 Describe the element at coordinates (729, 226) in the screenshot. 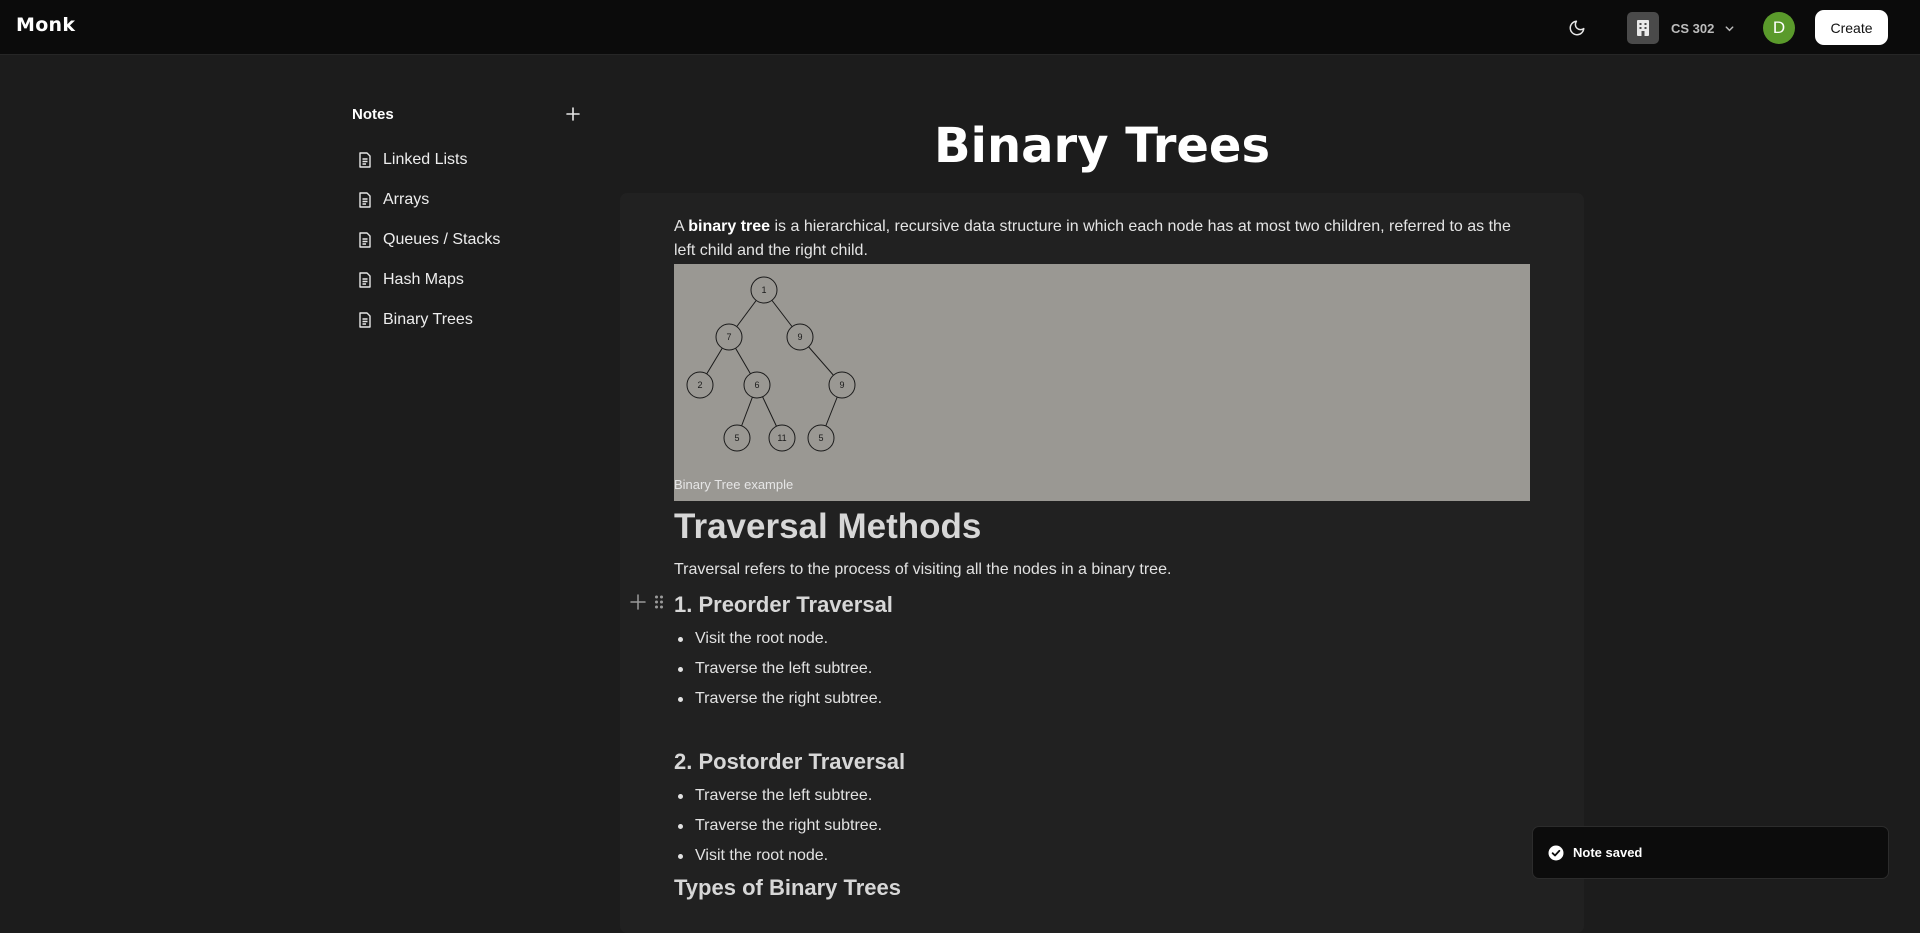

I see `intro-bold-term: binary tree` at that location.